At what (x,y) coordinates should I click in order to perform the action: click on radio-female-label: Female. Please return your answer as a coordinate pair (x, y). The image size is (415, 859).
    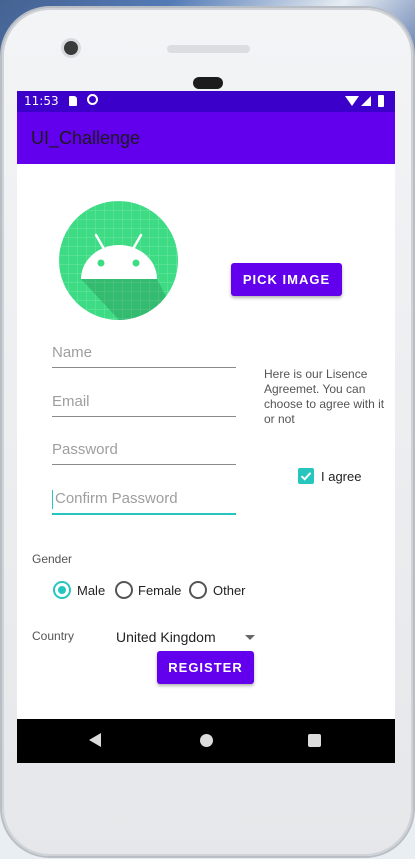
    Looking at the image, I should click on (159, 590).